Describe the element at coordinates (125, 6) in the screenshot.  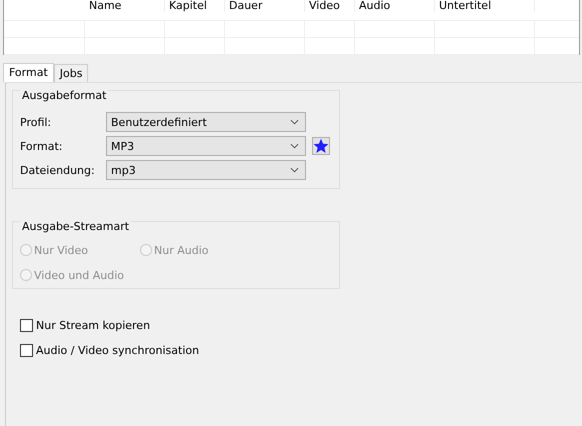
I see `column-header: Name` at that location.